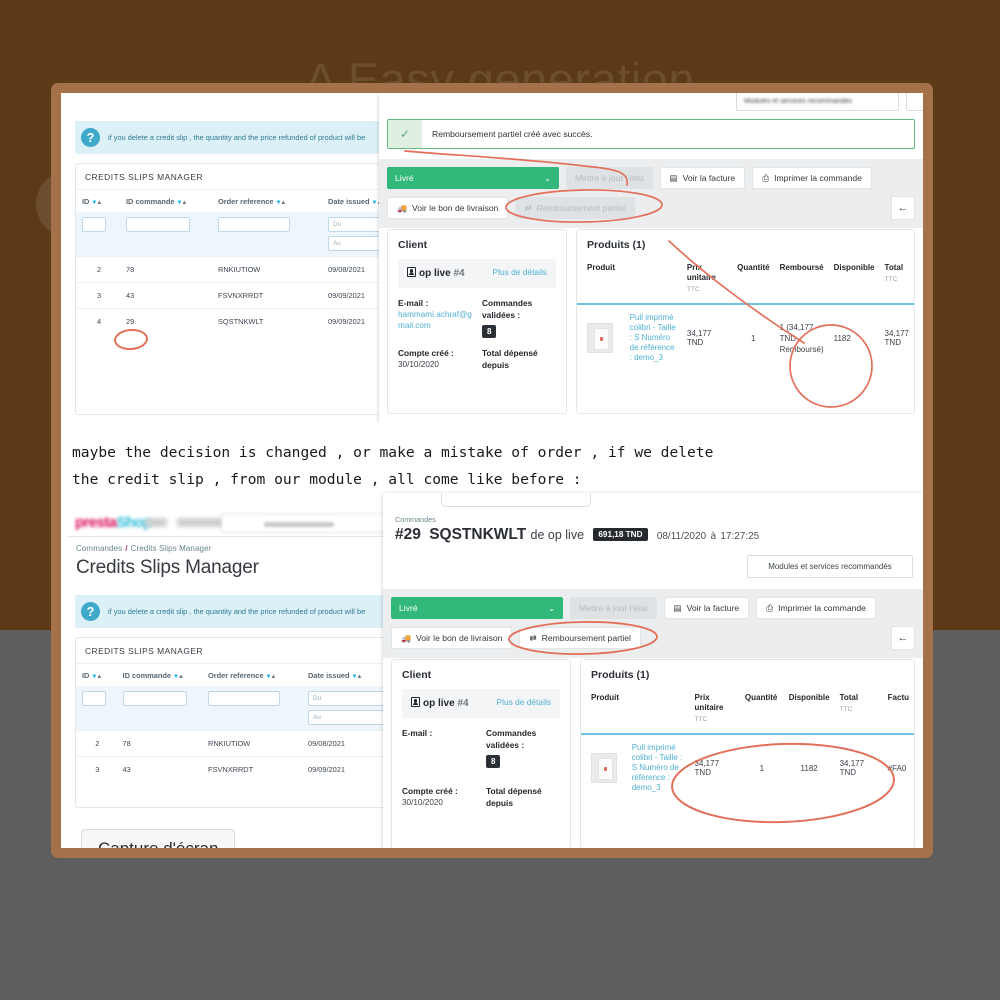  Describe the element at coordinates (547, 178) in the screenshot. I see `chevron-down-icon: ⌄` at that location.